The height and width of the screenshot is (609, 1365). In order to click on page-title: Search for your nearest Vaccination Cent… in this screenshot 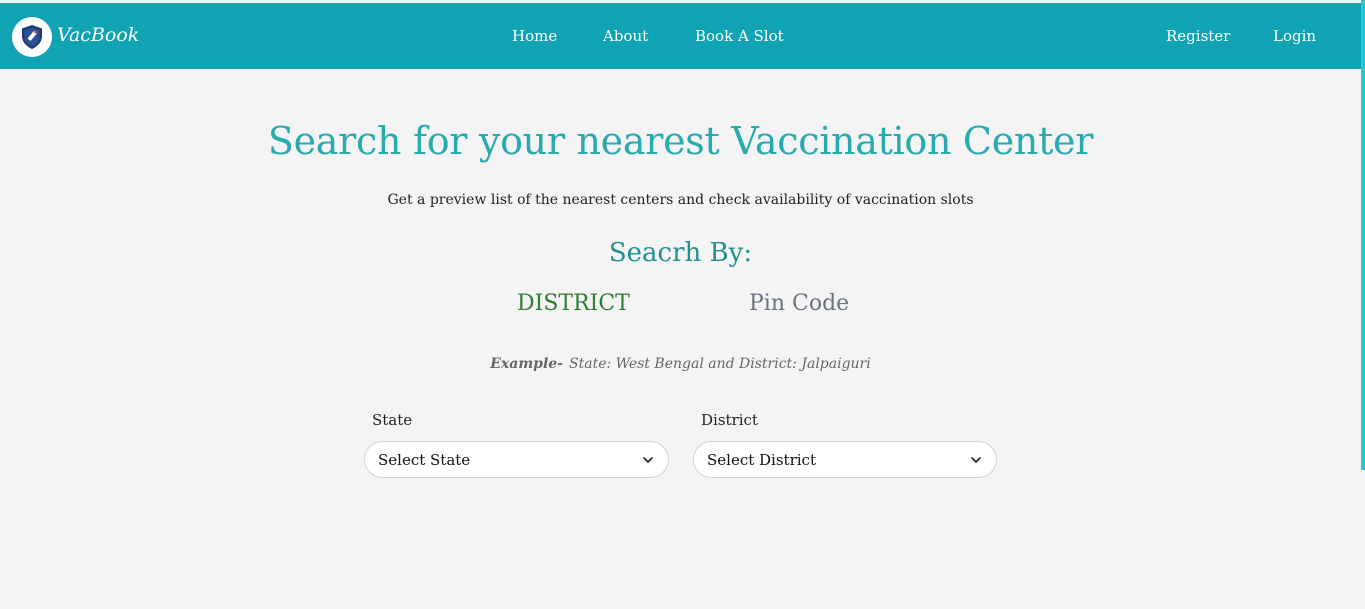, I will do `click(680, 141)`.